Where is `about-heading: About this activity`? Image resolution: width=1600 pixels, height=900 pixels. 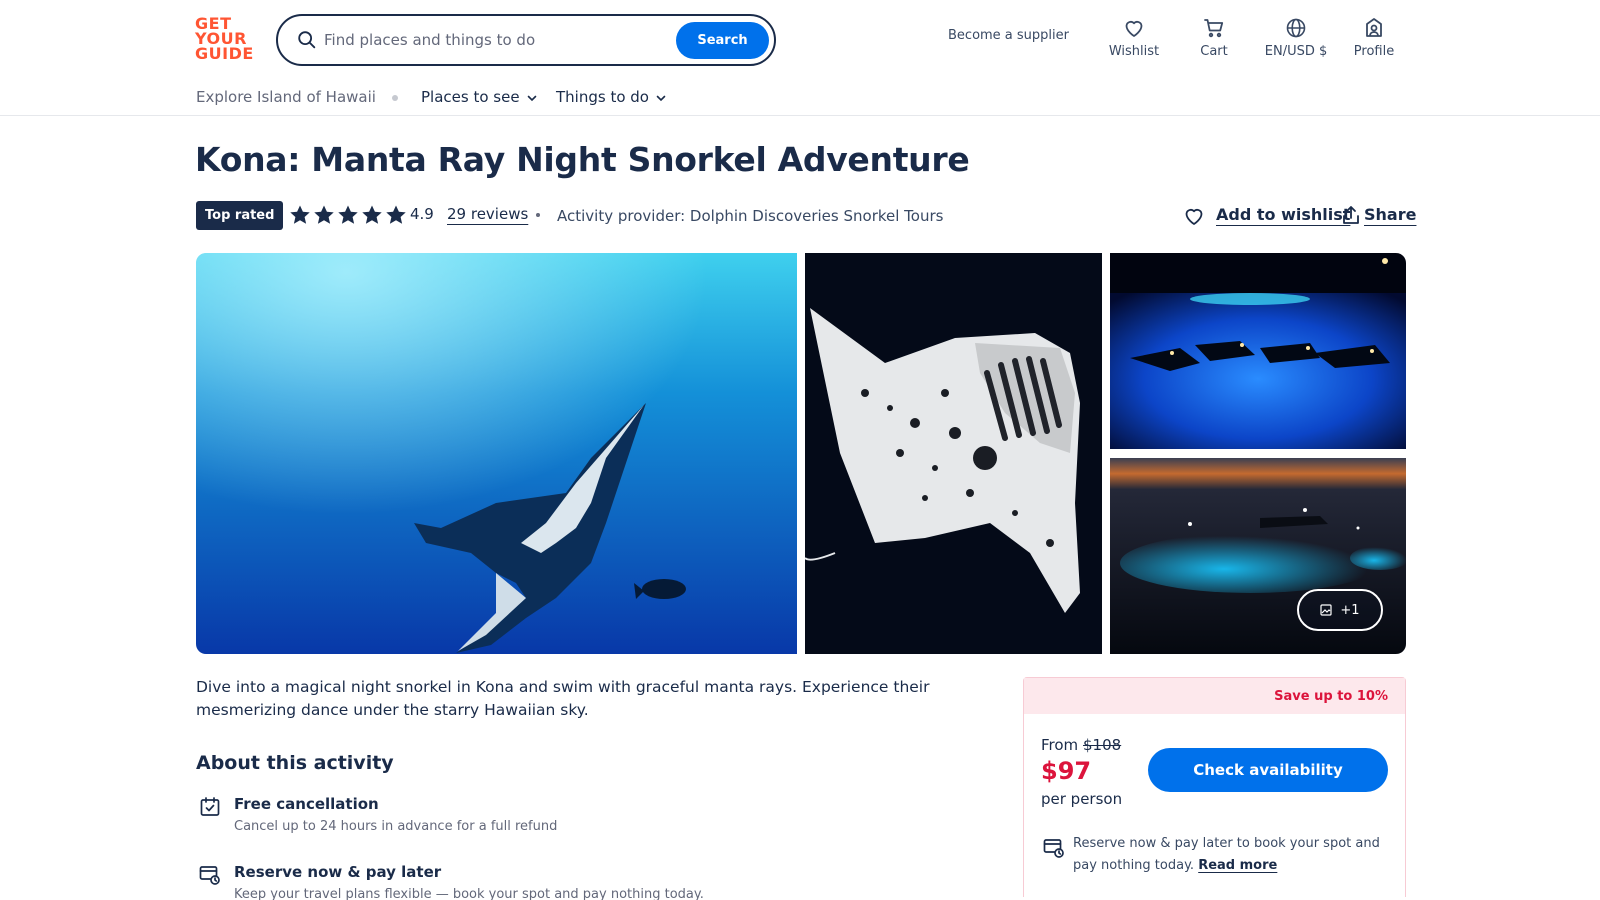 about-heading: About this activity is located at coordinates (295, 763).